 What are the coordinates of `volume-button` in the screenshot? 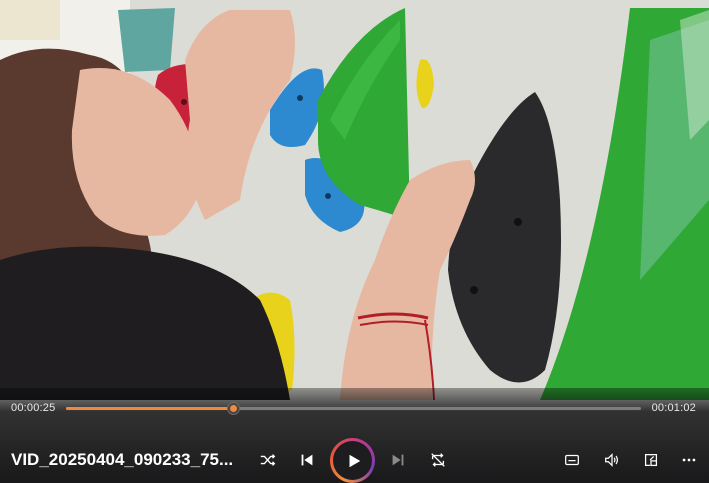 It's located at (612, 460).